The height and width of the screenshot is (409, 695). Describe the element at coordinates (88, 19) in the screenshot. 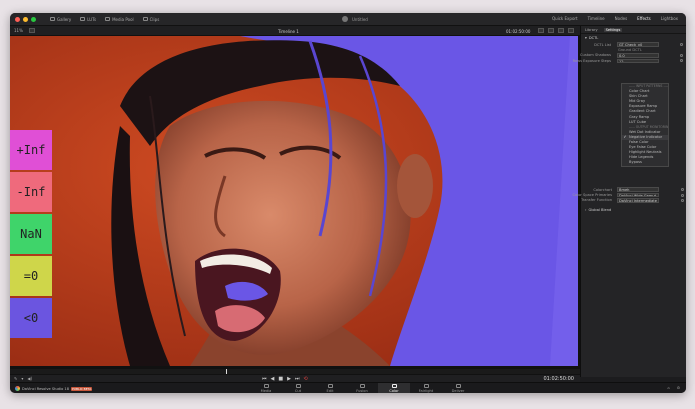

I see `nav-luts: LUTs` at that location.